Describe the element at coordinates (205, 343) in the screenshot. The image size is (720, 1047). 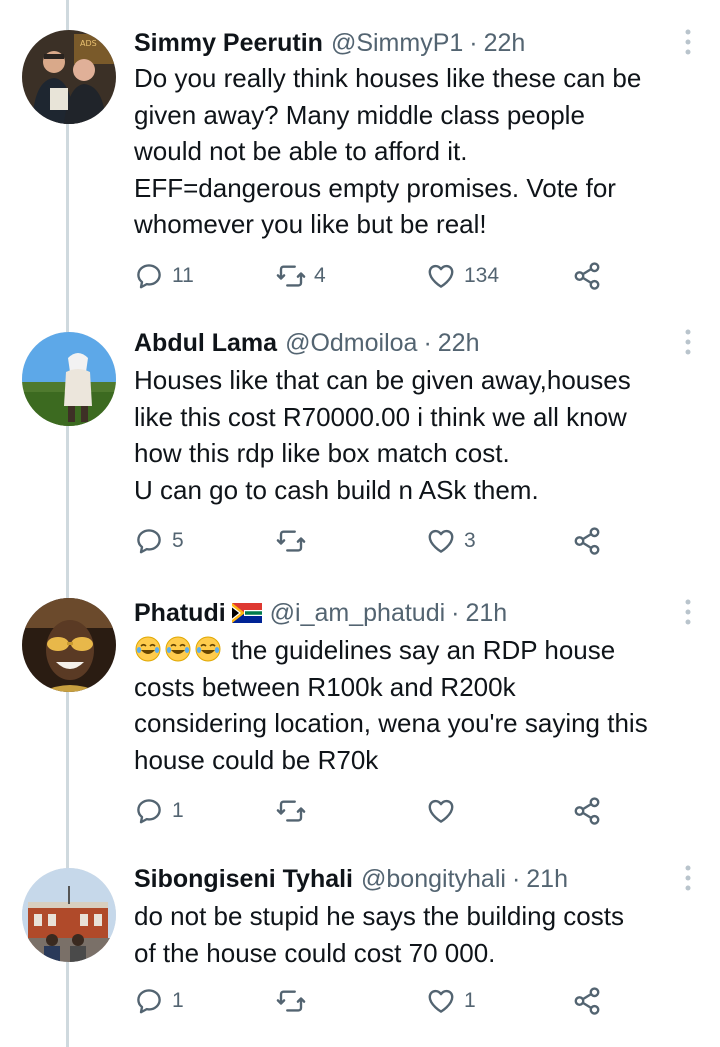
I see `display-name: Abdul Lama` at that location.